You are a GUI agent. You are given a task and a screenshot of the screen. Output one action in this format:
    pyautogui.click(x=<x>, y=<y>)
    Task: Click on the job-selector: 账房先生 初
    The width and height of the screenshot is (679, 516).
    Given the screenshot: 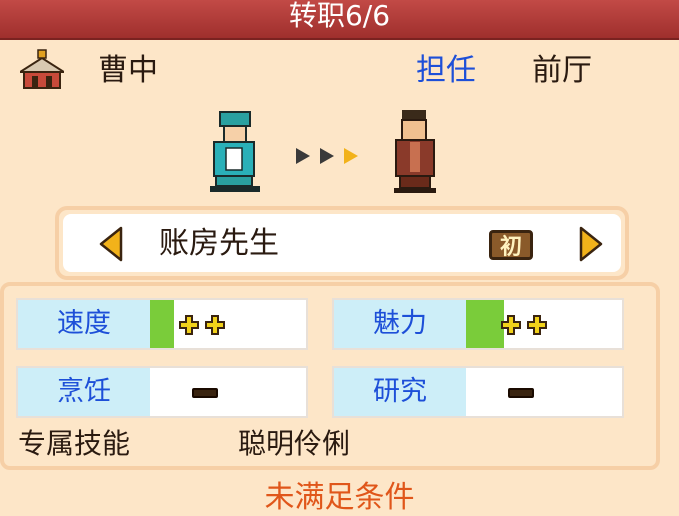 What is the action you would take?
    pyautogui.click(x=342, y=243)
    